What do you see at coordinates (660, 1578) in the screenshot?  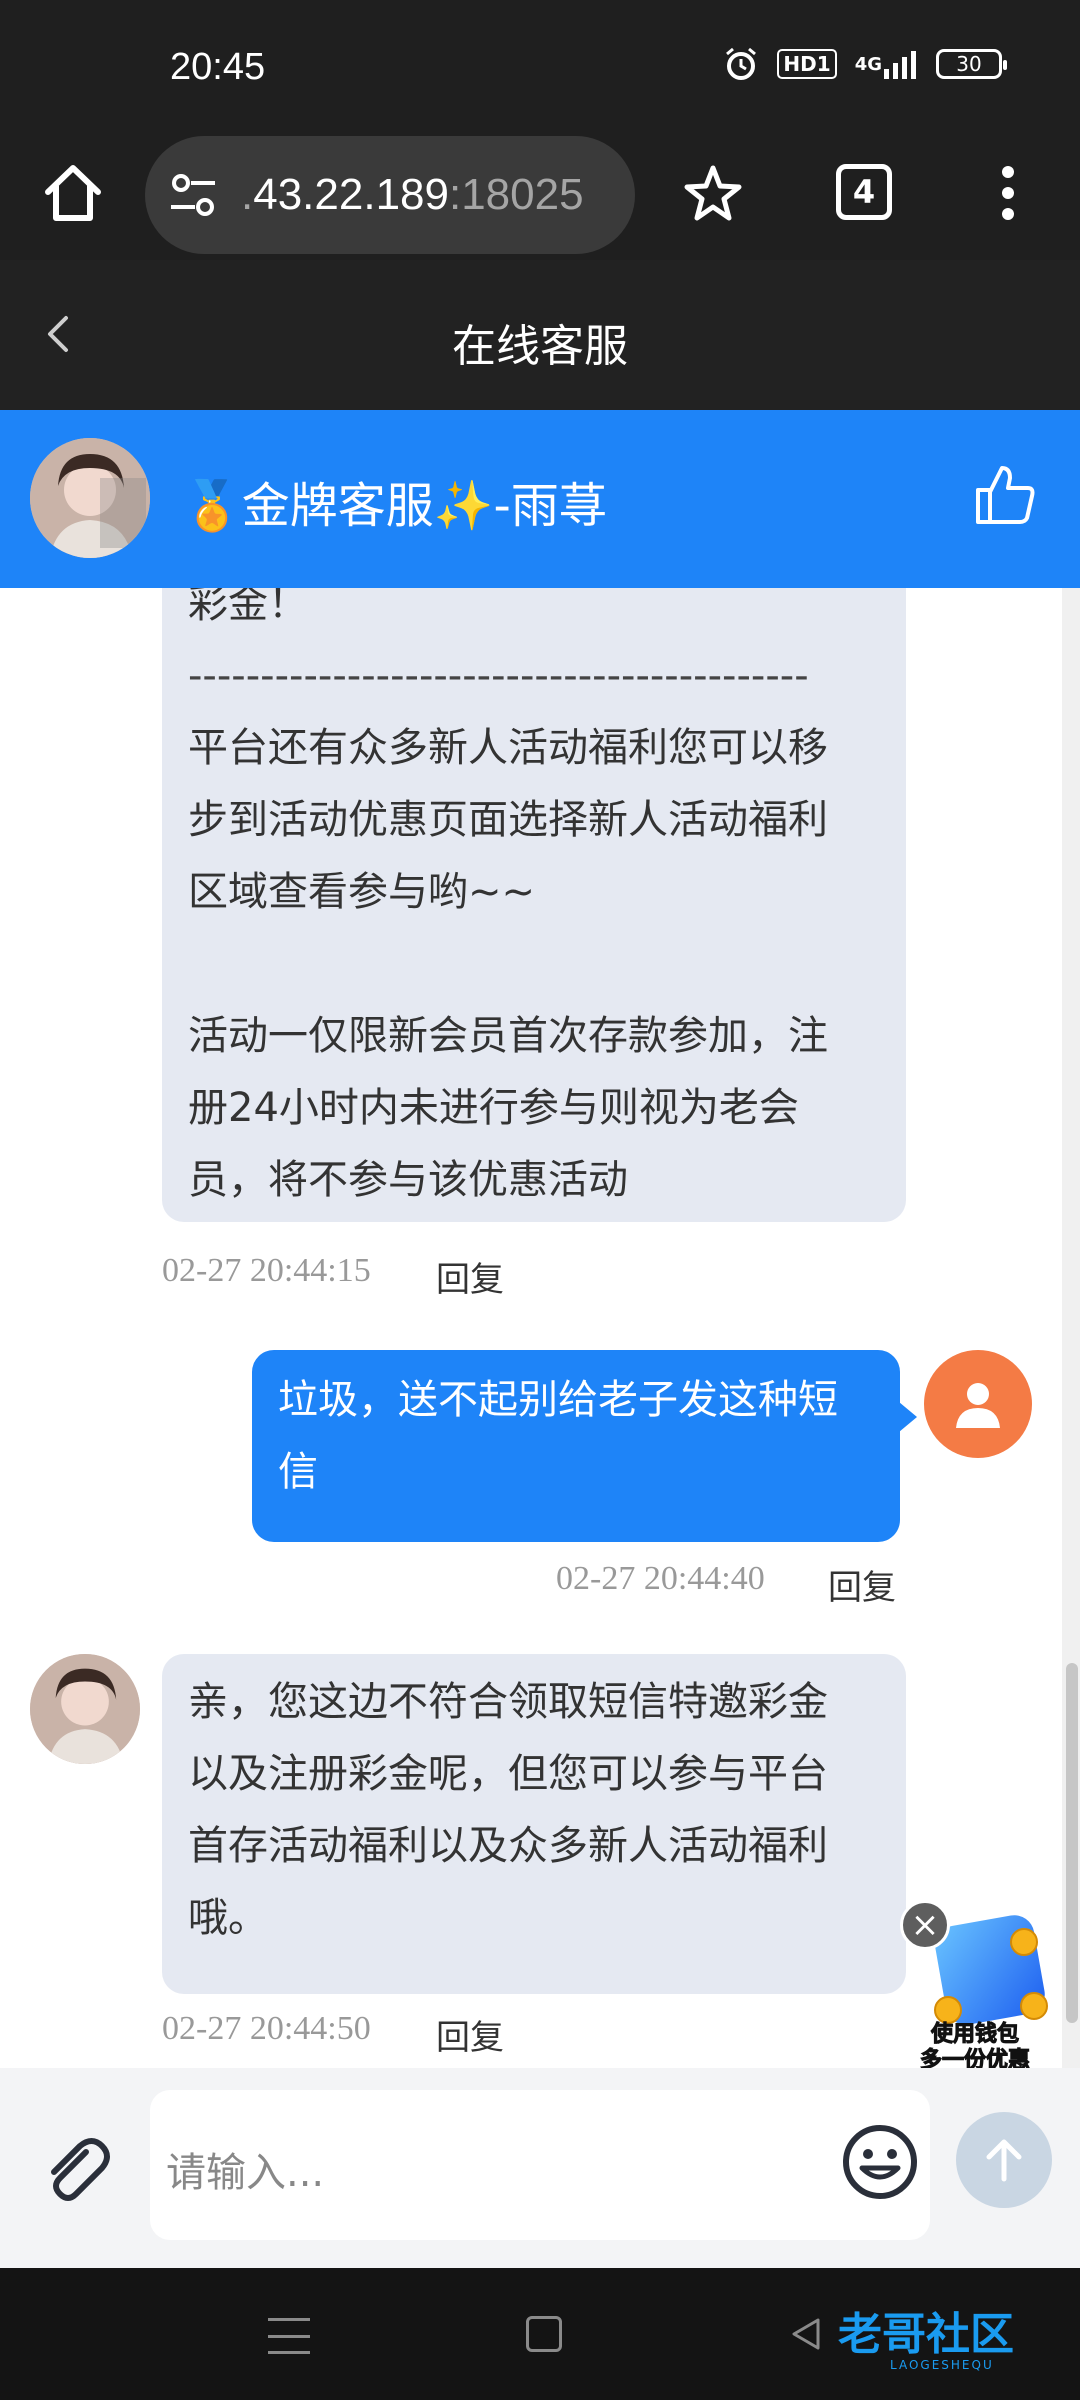 I see `message-timestamp: 02-27 20:44:40` at bounding box center [660, 1578].